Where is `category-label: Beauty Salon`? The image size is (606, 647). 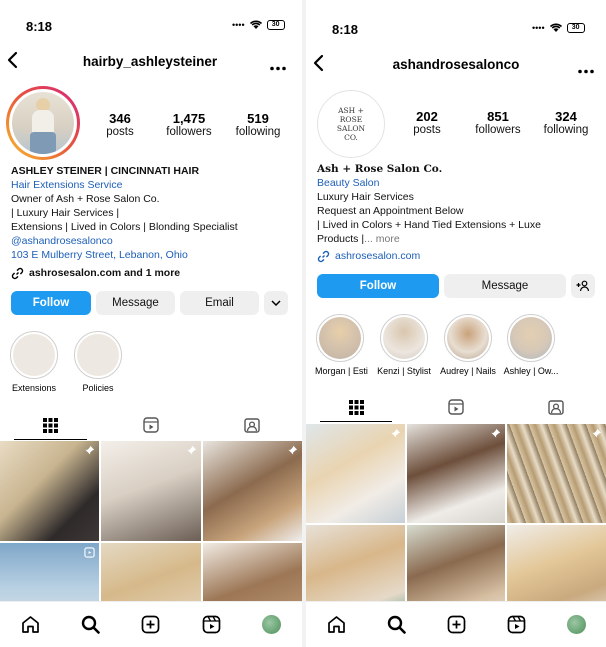 category-label: Beauty Salon is located at coordinates (460, 183).